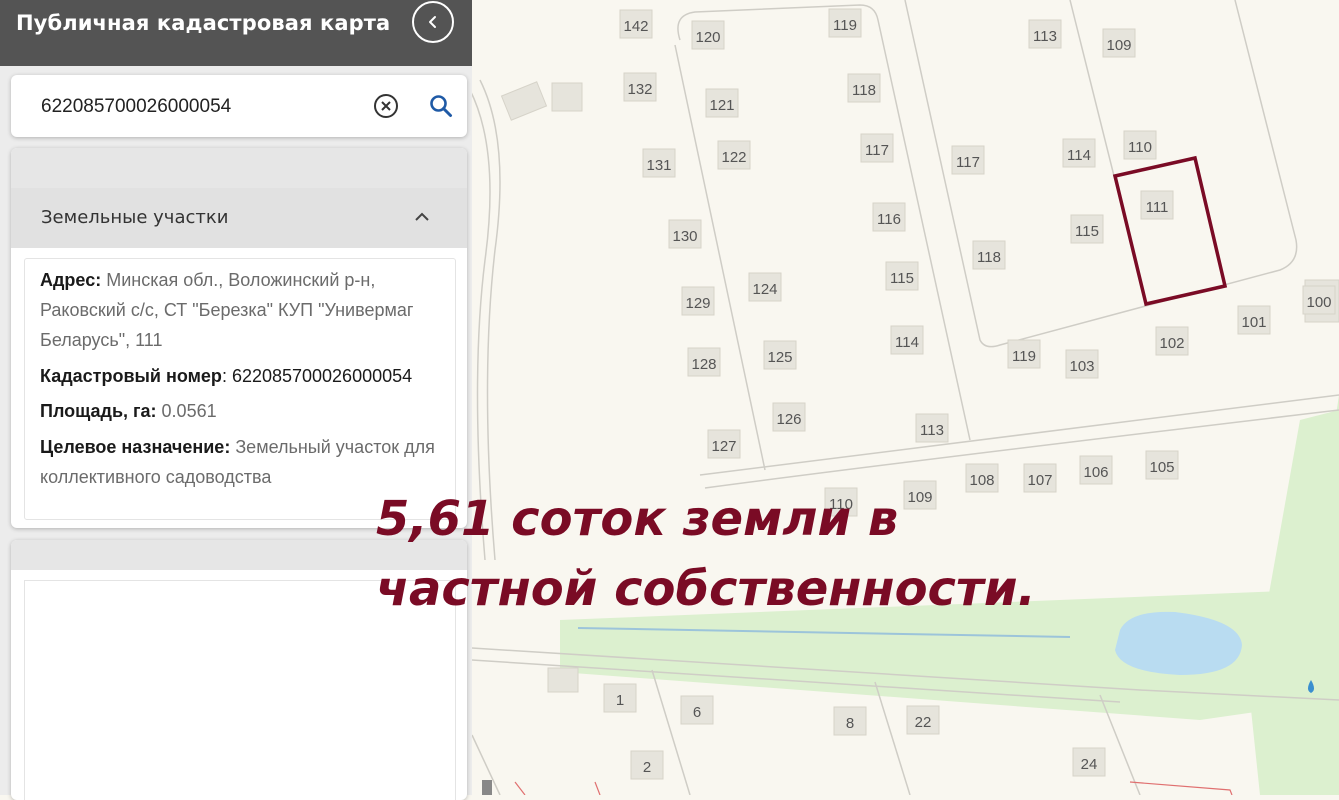 The height and width of the screenshot is (800, 1339). What do you see at coordinates (487, 787) in the screenshot?
I see `scrollbar` at bounding box center [487, 787].